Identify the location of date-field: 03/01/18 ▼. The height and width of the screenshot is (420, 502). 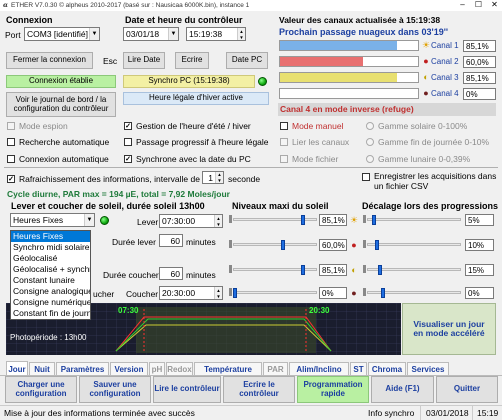
(151, 34).